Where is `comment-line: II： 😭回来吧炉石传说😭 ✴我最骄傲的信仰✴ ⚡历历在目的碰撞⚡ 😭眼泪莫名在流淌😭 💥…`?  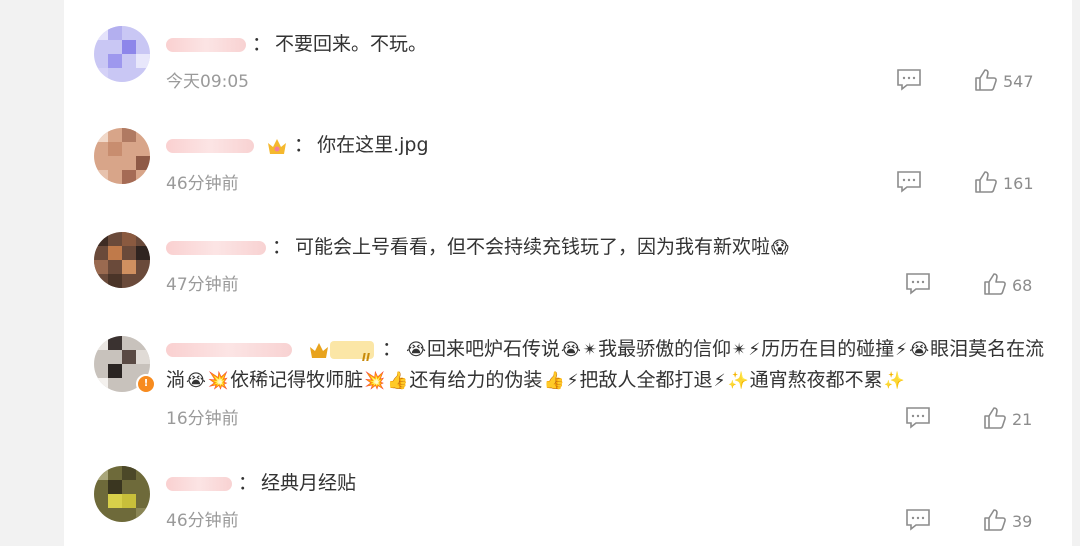
comment-line: II： 😭回来吧炉石传说😭 ✴我最骄傲的信仰✴ ⚡历历在目的碰撞⚡ 😭眼泪莫名在流淌😭 💥… is located at coordinates (609, 365).